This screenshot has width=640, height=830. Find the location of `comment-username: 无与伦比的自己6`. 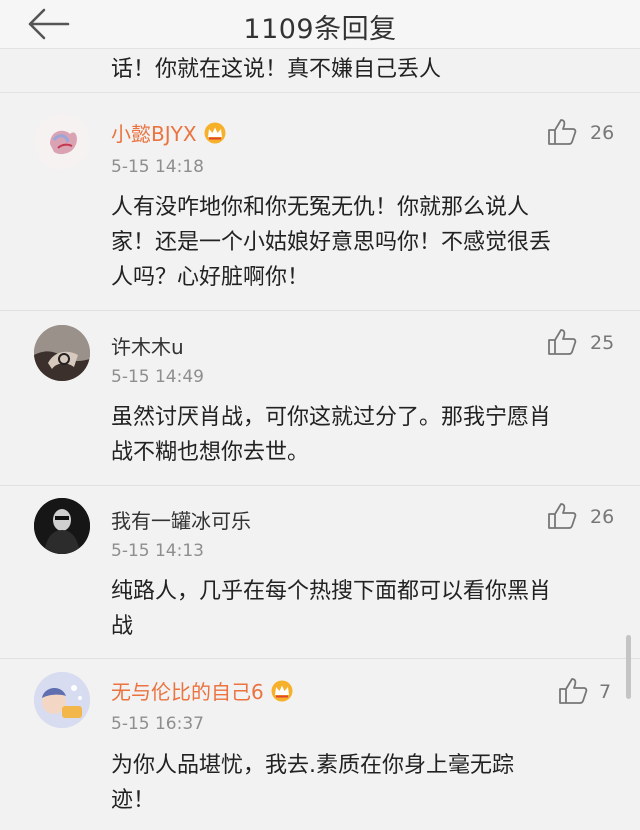

comment-username: 无与伦比的自己6 is located at coordinates (202, 690).